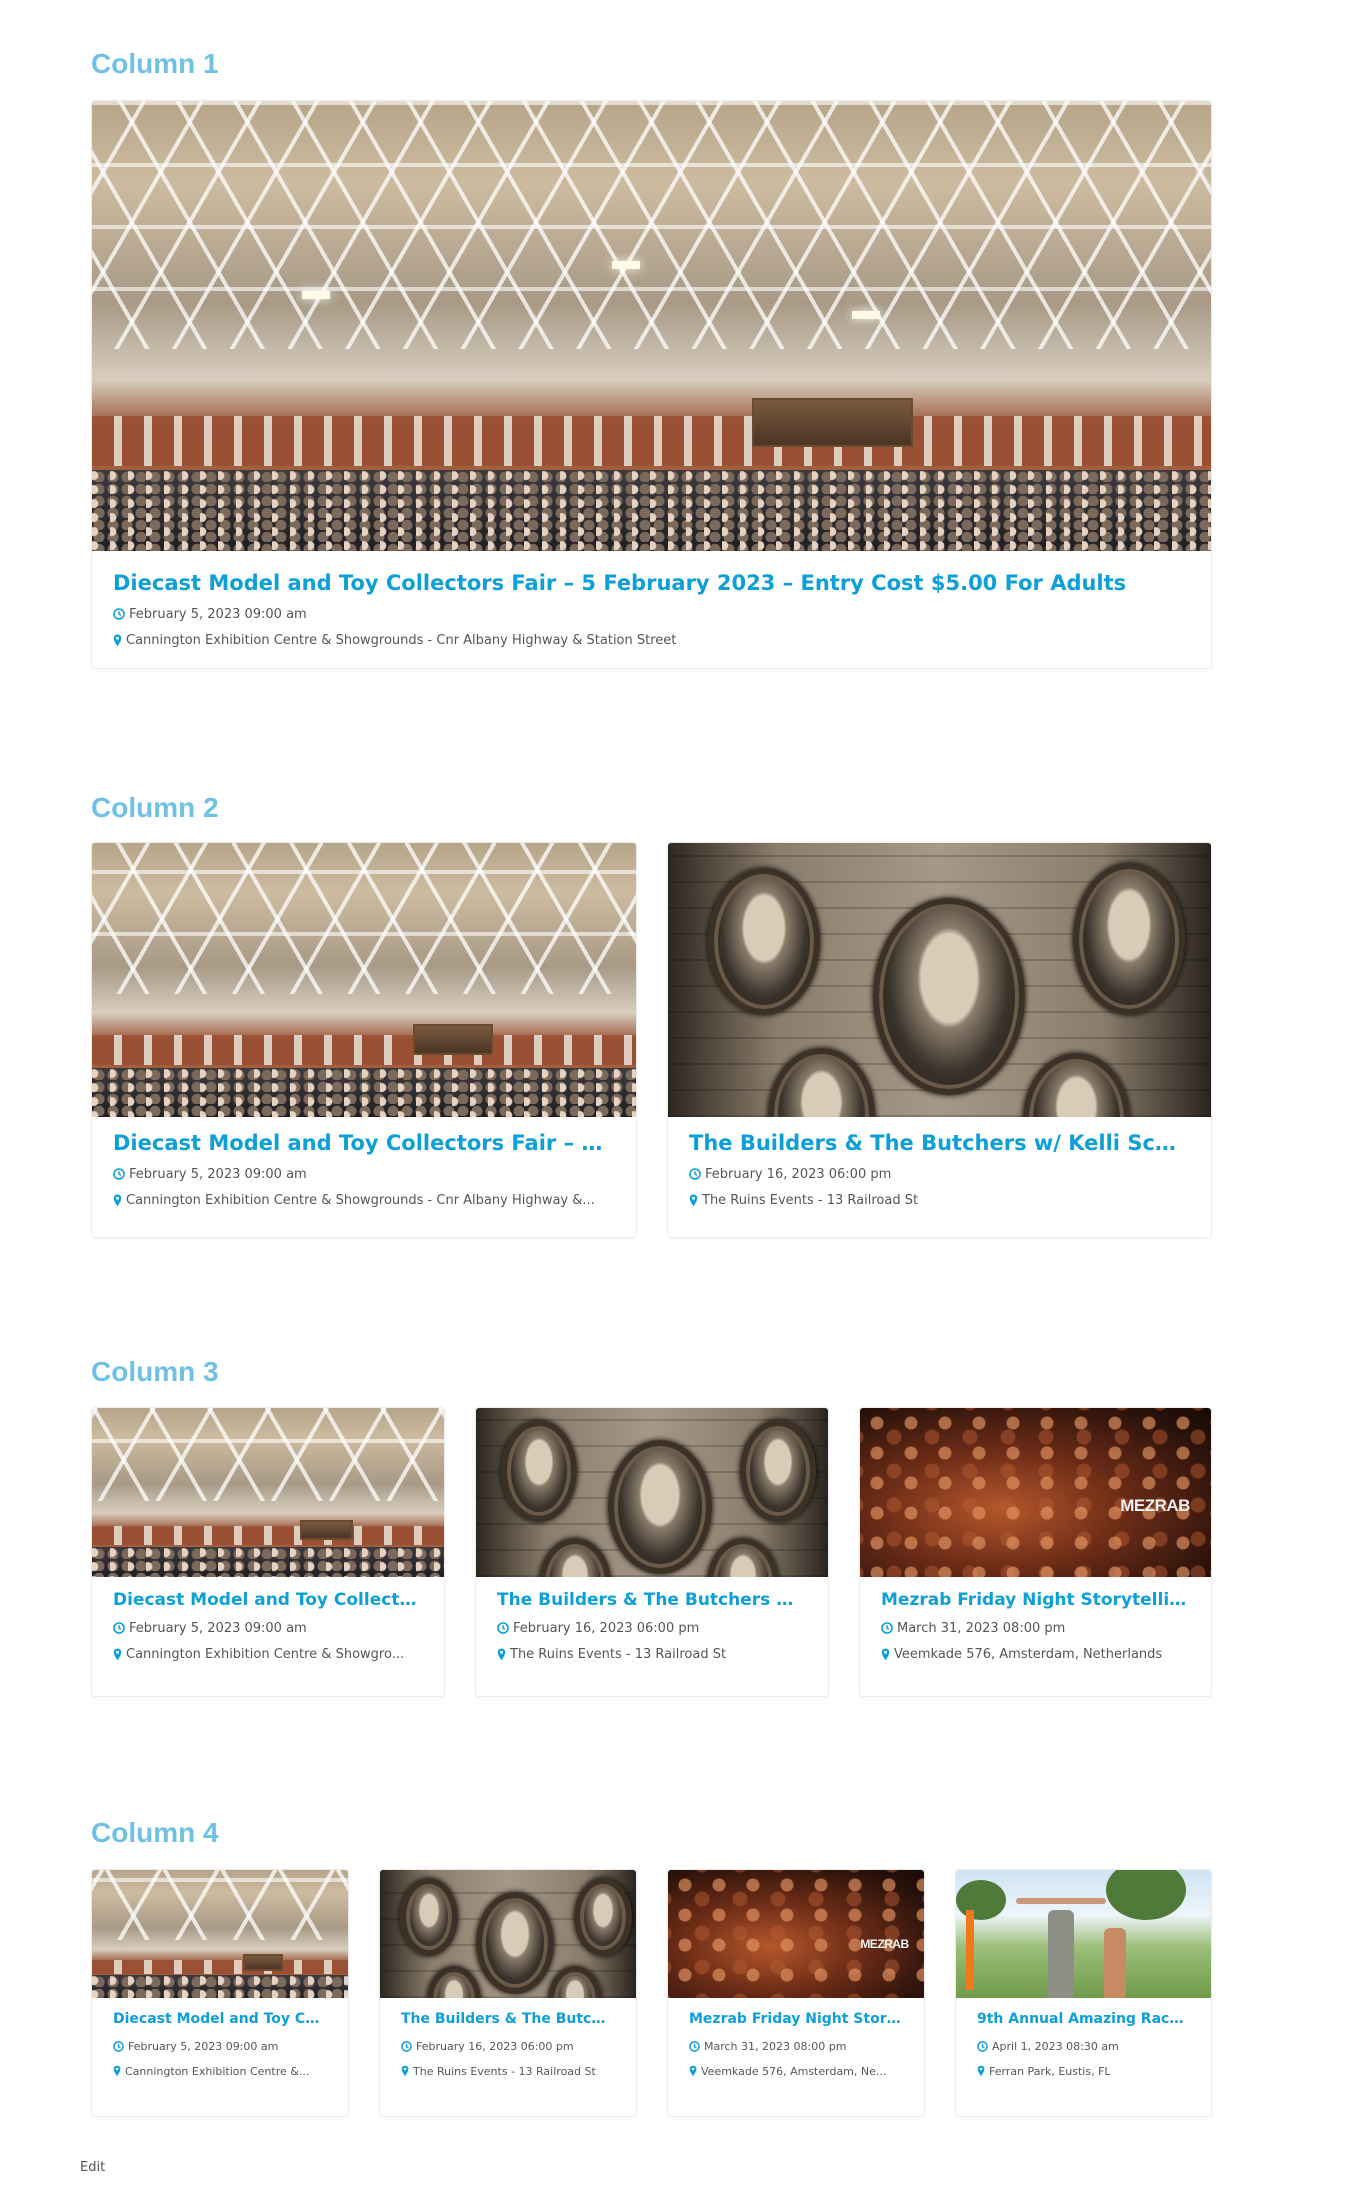 Image resolution: width=1354 pixels, height=2208 pixels. Describe the element at coordinates (1035, 1600) in the screenshot. I see `event-title-link: Mezrab Friday Night Storytelling` at that location.